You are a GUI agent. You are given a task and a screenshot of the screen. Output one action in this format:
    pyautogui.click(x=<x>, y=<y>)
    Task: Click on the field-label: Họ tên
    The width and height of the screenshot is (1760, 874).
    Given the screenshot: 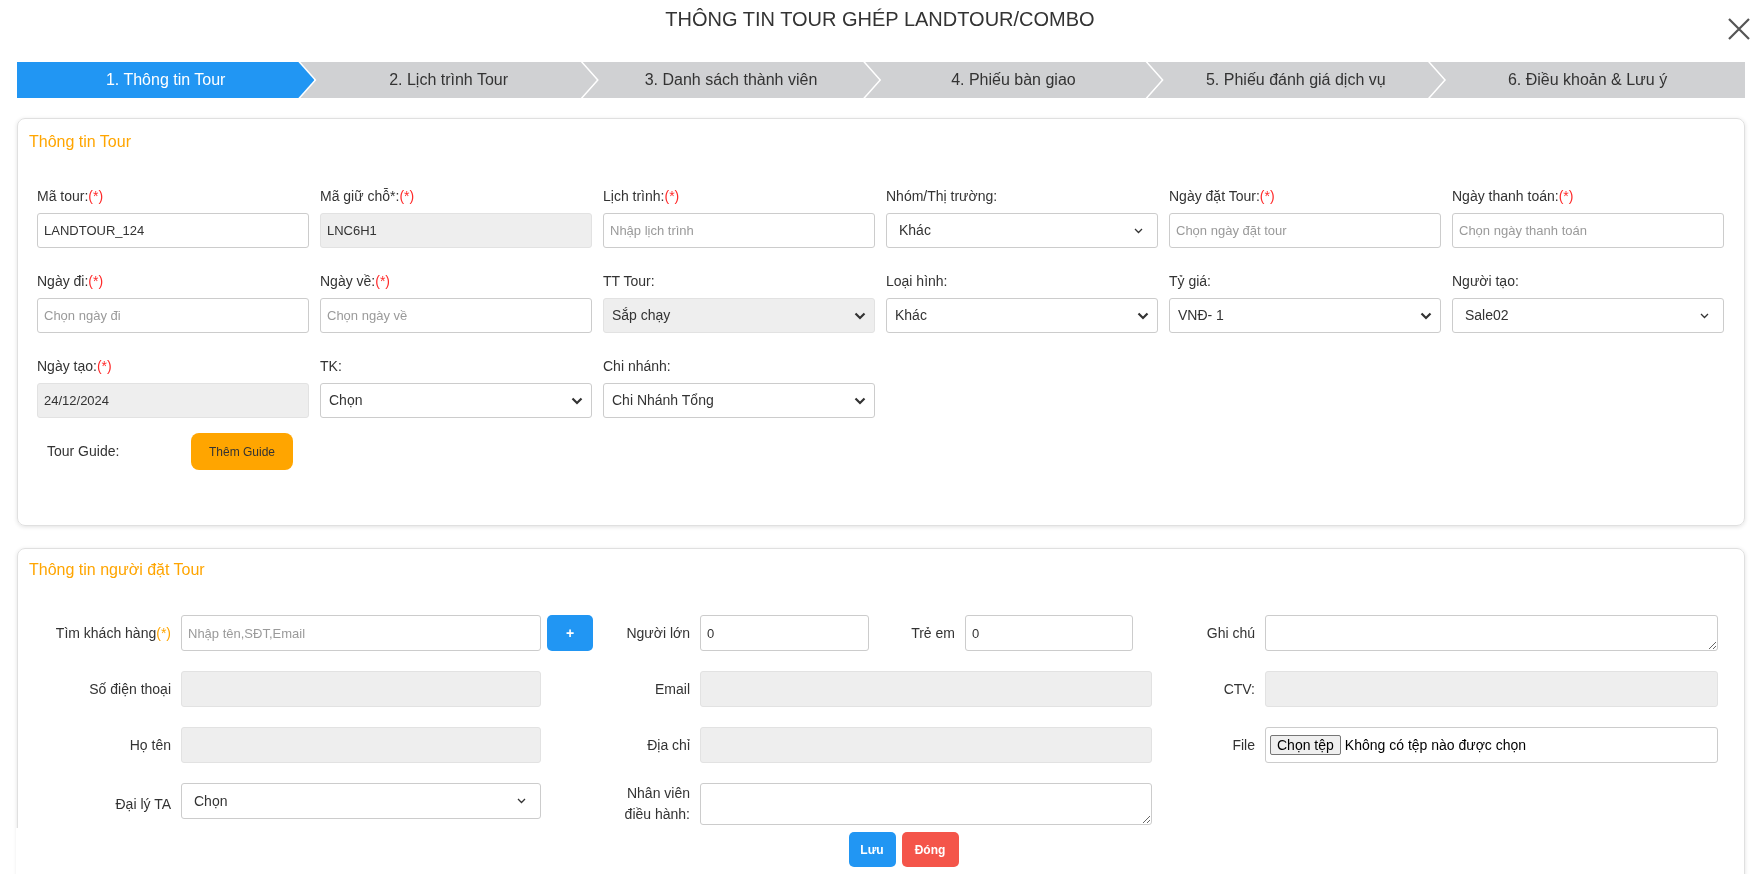 What is the action you would take?
    pyautogui.click(x=150, y=745)
    